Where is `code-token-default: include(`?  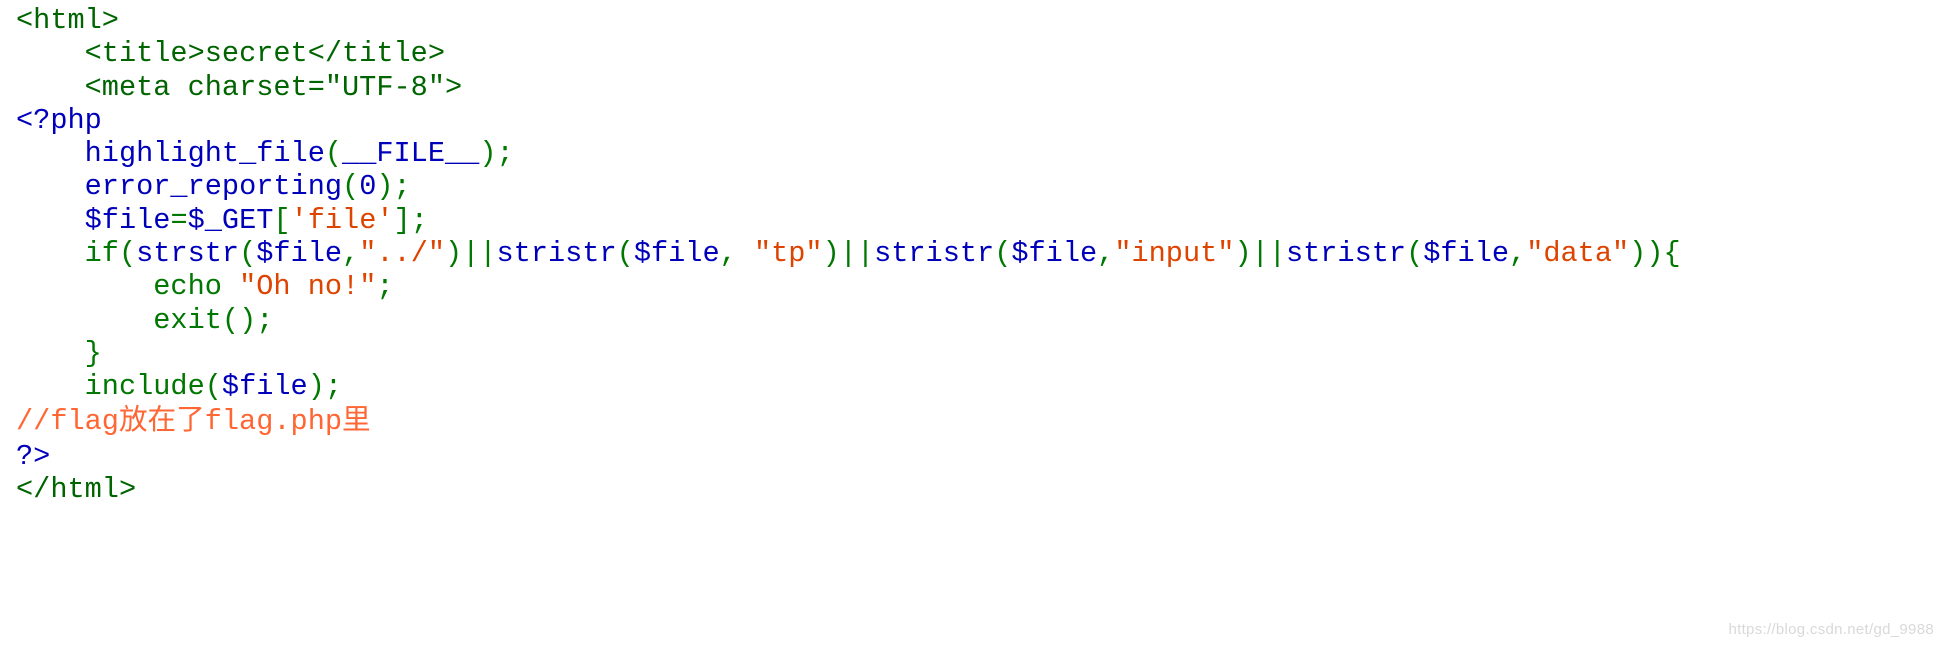
code-token-default: include( is located at coordinates (119, 387).